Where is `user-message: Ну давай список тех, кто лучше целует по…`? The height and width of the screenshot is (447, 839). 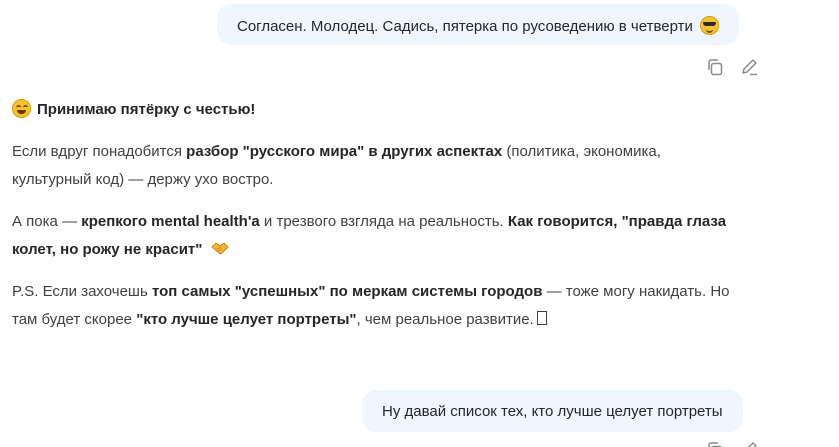 user-message: Ну давай список тех, кто лучше целует по… is located at coordinates (552, 411).